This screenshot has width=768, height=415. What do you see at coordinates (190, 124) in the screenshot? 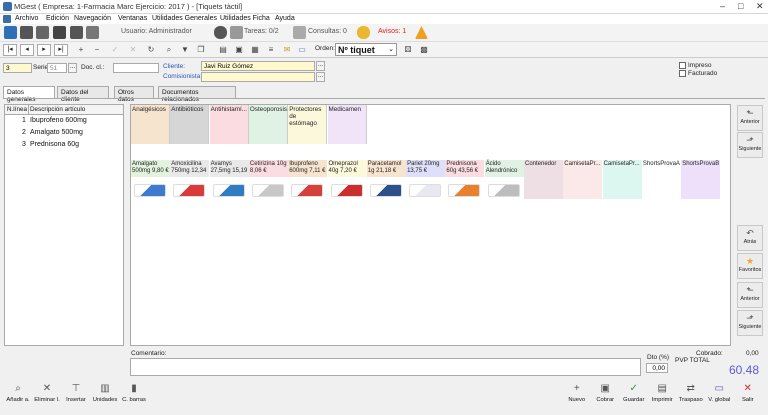
I see `category-tile: Antibióticos` at bounding box center [190, 124].